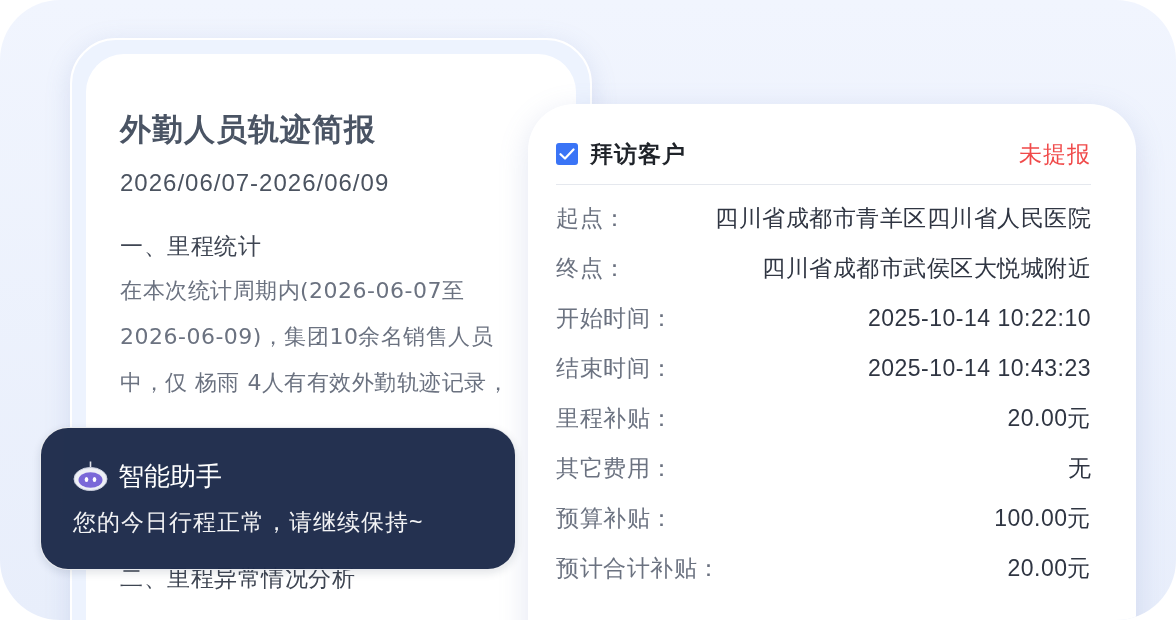 The width and height of the screenshot is (1176, 620). What do you see at coordinates (248, 130) in the screenshot?
I see `report-title: 外勤人员轨迹简报` at bounding box center [248, 130].